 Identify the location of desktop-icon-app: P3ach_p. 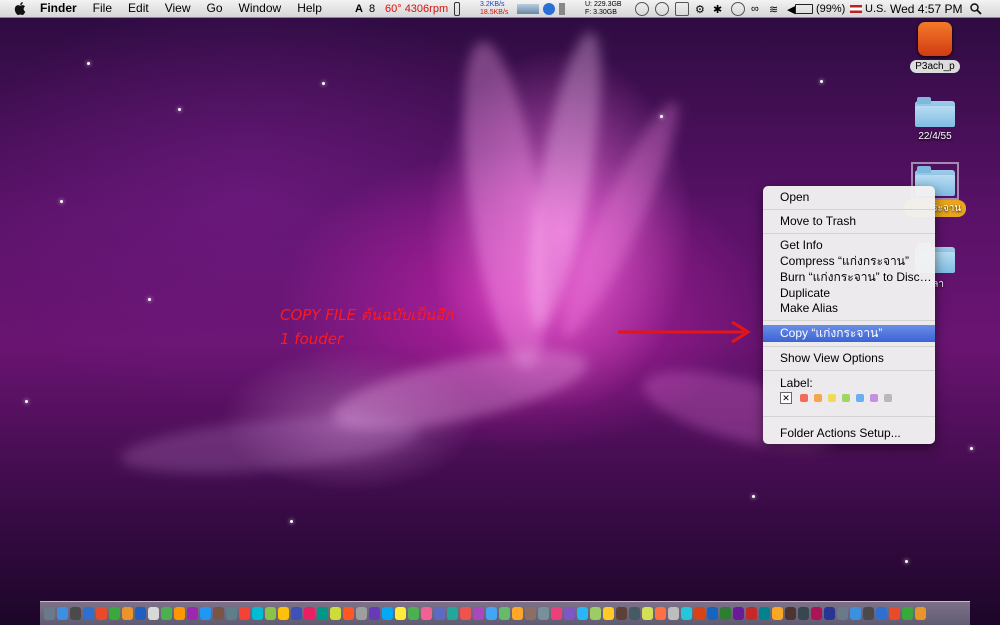
(935, 47).